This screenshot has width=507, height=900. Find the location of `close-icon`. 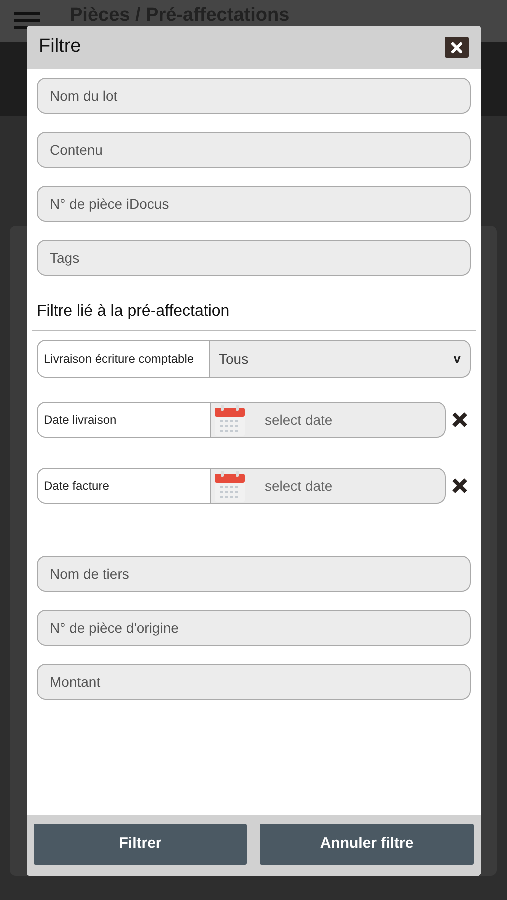

close-icon is located at coordinates (457, 48).